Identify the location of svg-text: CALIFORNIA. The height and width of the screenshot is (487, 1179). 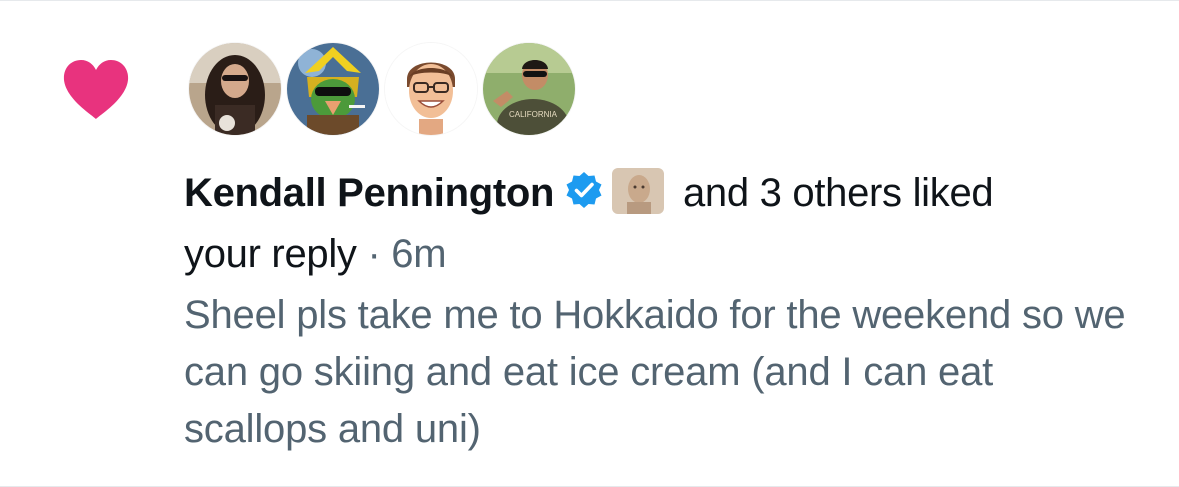
(533, 114).